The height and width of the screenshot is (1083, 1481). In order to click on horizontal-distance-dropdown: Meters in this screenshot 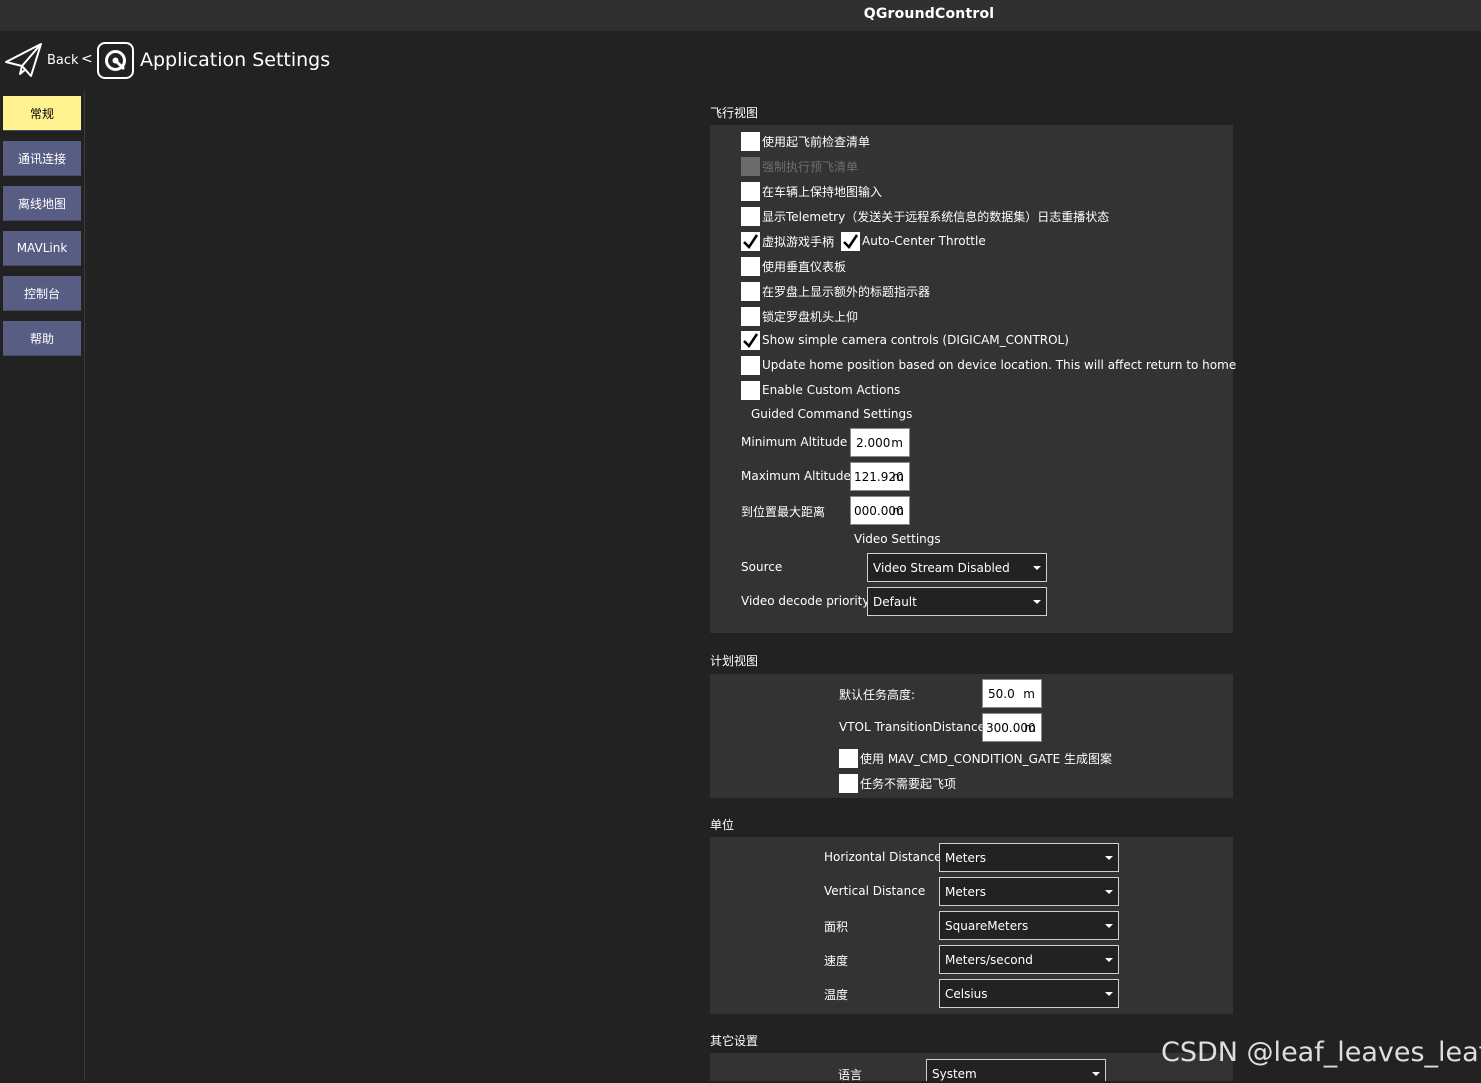, I will do `click(1029, 857)`.